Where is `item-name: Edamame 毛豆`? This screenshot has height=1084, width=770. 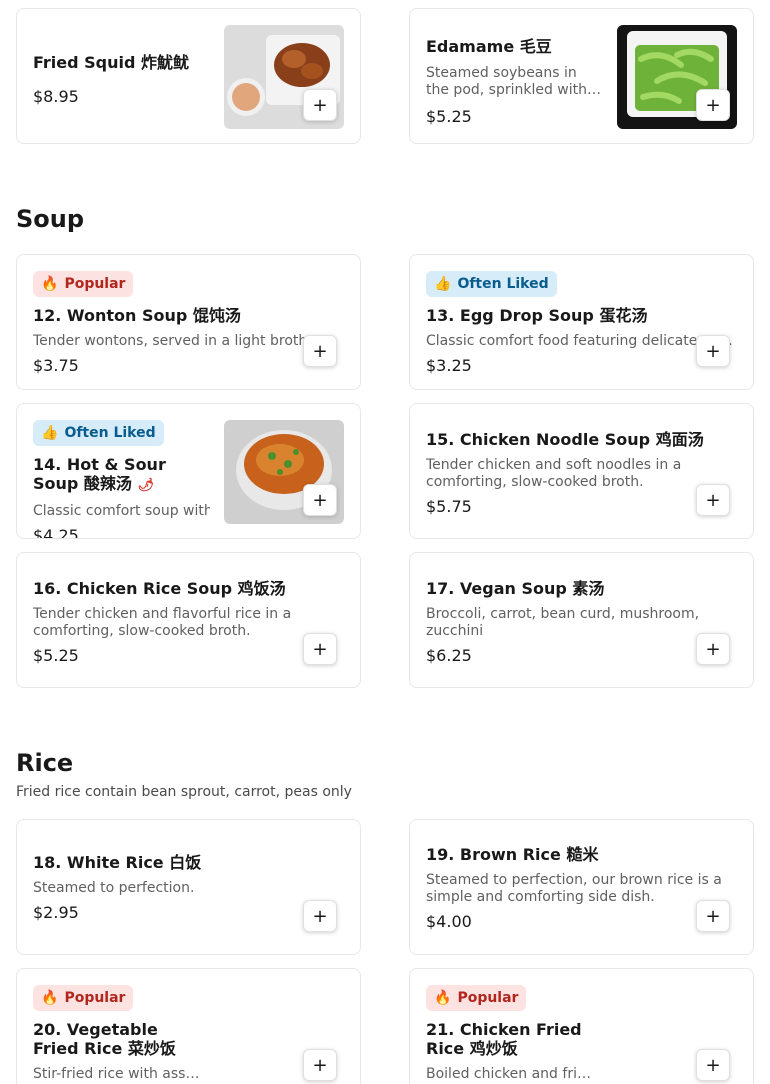 item-name: Edamame 毛豆 is located at coordinates (489, 46).